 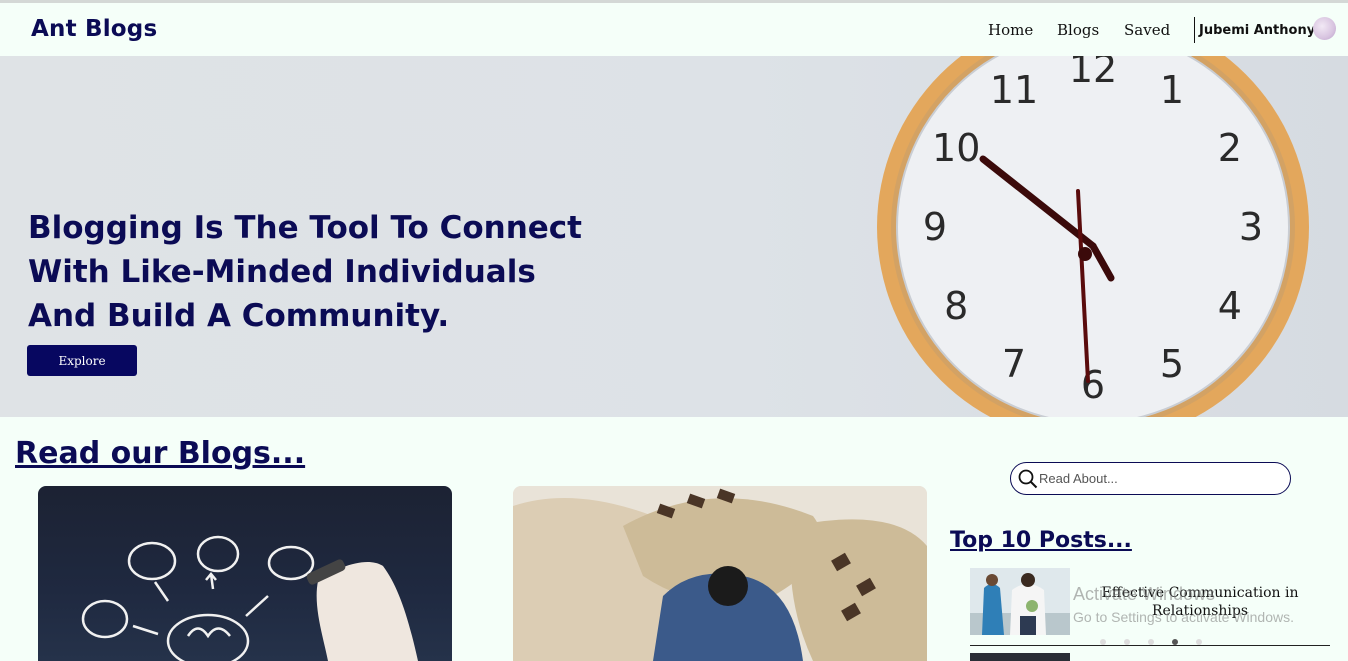 What do you see at coordinates (1251, 227) in the screenshot?
I see `clock-number: 3` at bounding box center [1251, 227].